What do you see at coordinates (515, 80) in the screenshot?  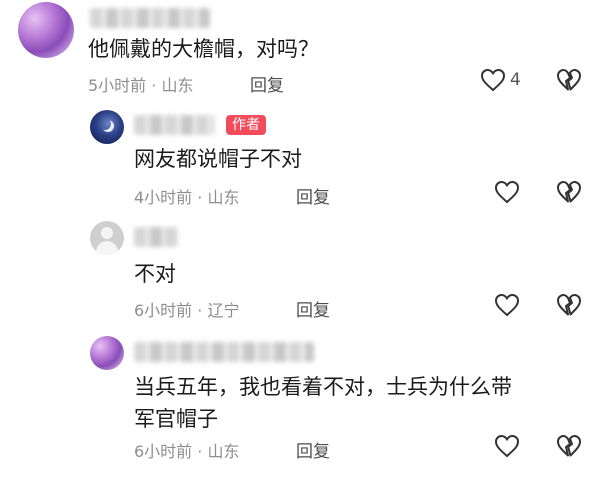 I see `like-count: 4` at bounding box center [515, 80].